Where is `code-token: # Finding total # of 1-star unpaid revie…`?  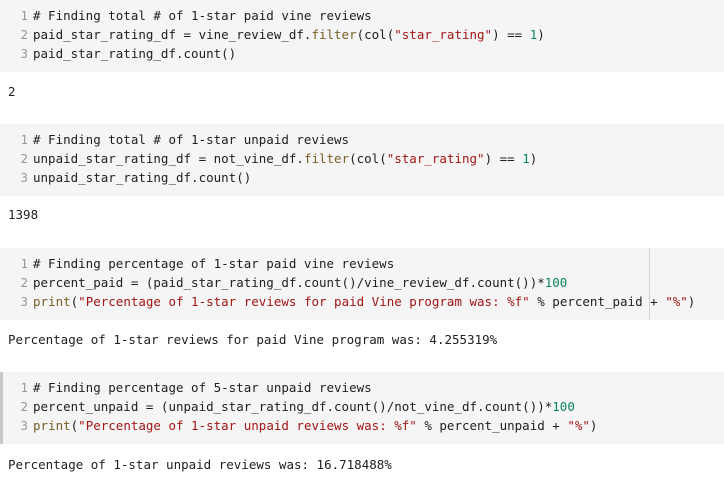
code-token: # Finding total # of 1-star unpaid revie… is located at coordinates (191, 139).